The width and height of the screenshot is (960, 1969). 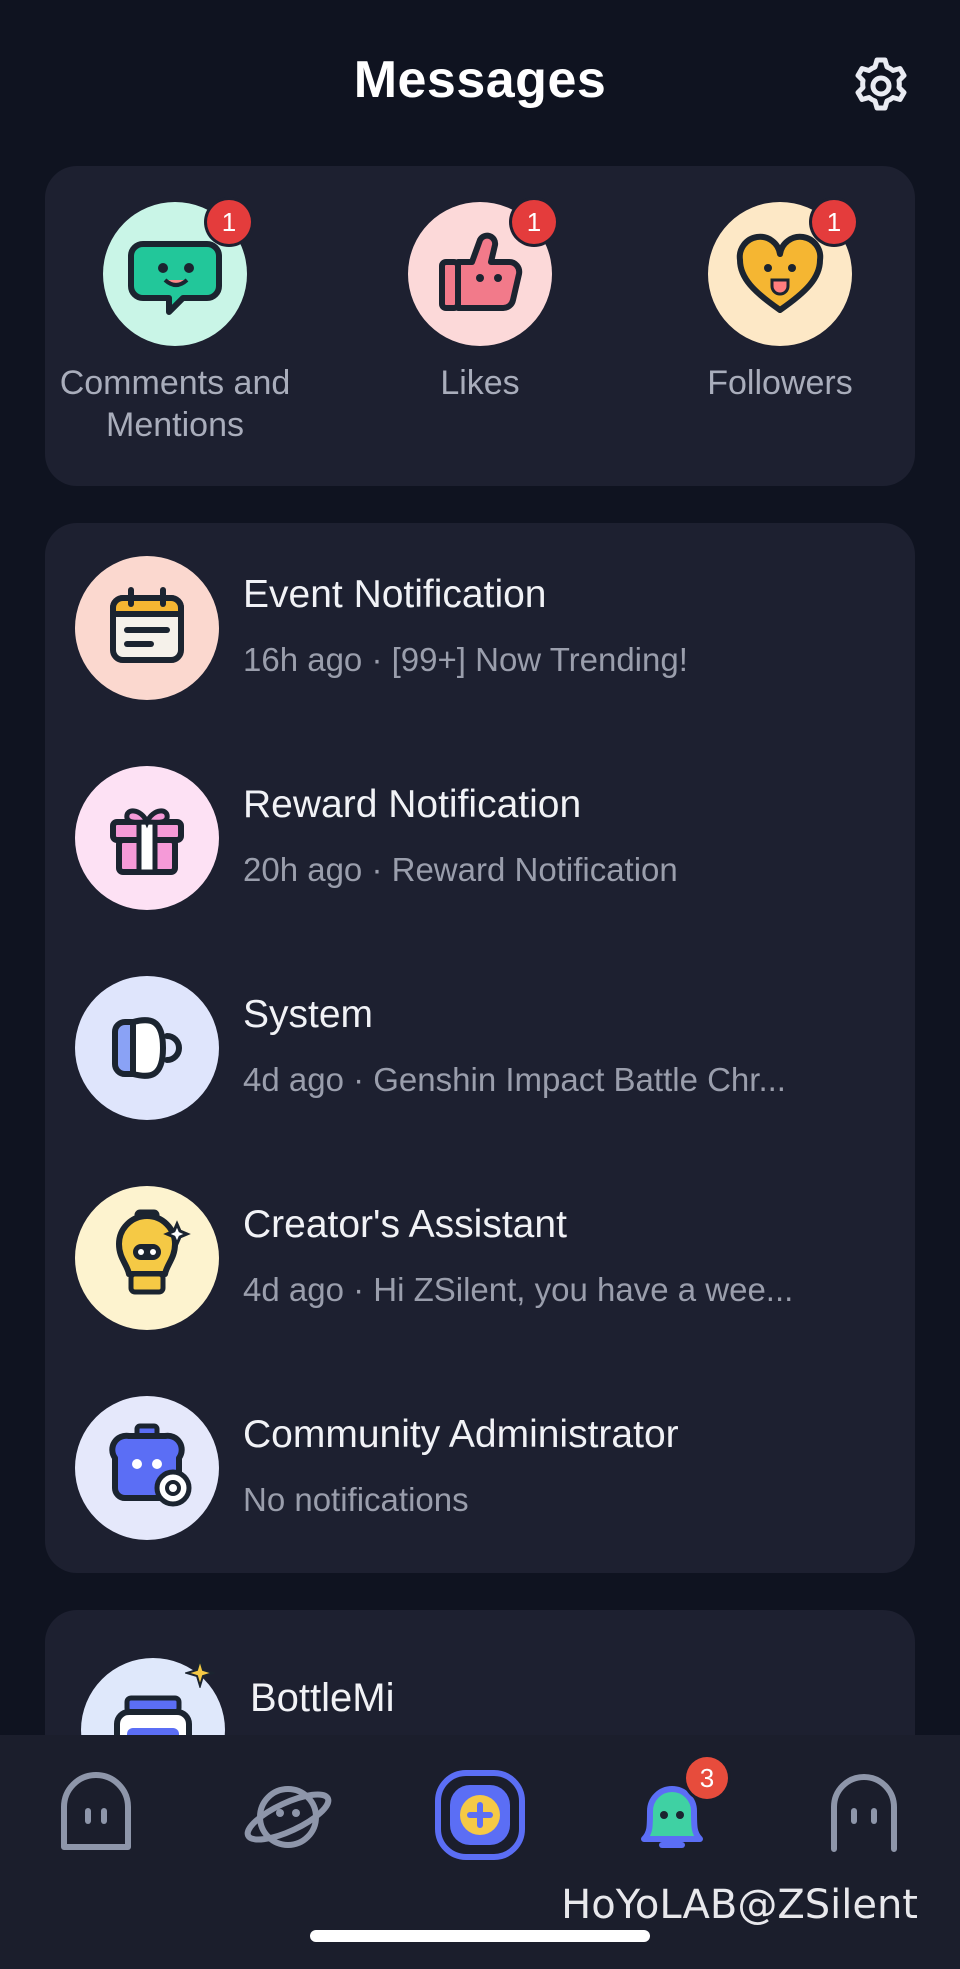 What do you see at coordinates (405, 1224) in the screenshot?
I see `item-title: Creator's Assistant` at bounding box center [405, 1224].